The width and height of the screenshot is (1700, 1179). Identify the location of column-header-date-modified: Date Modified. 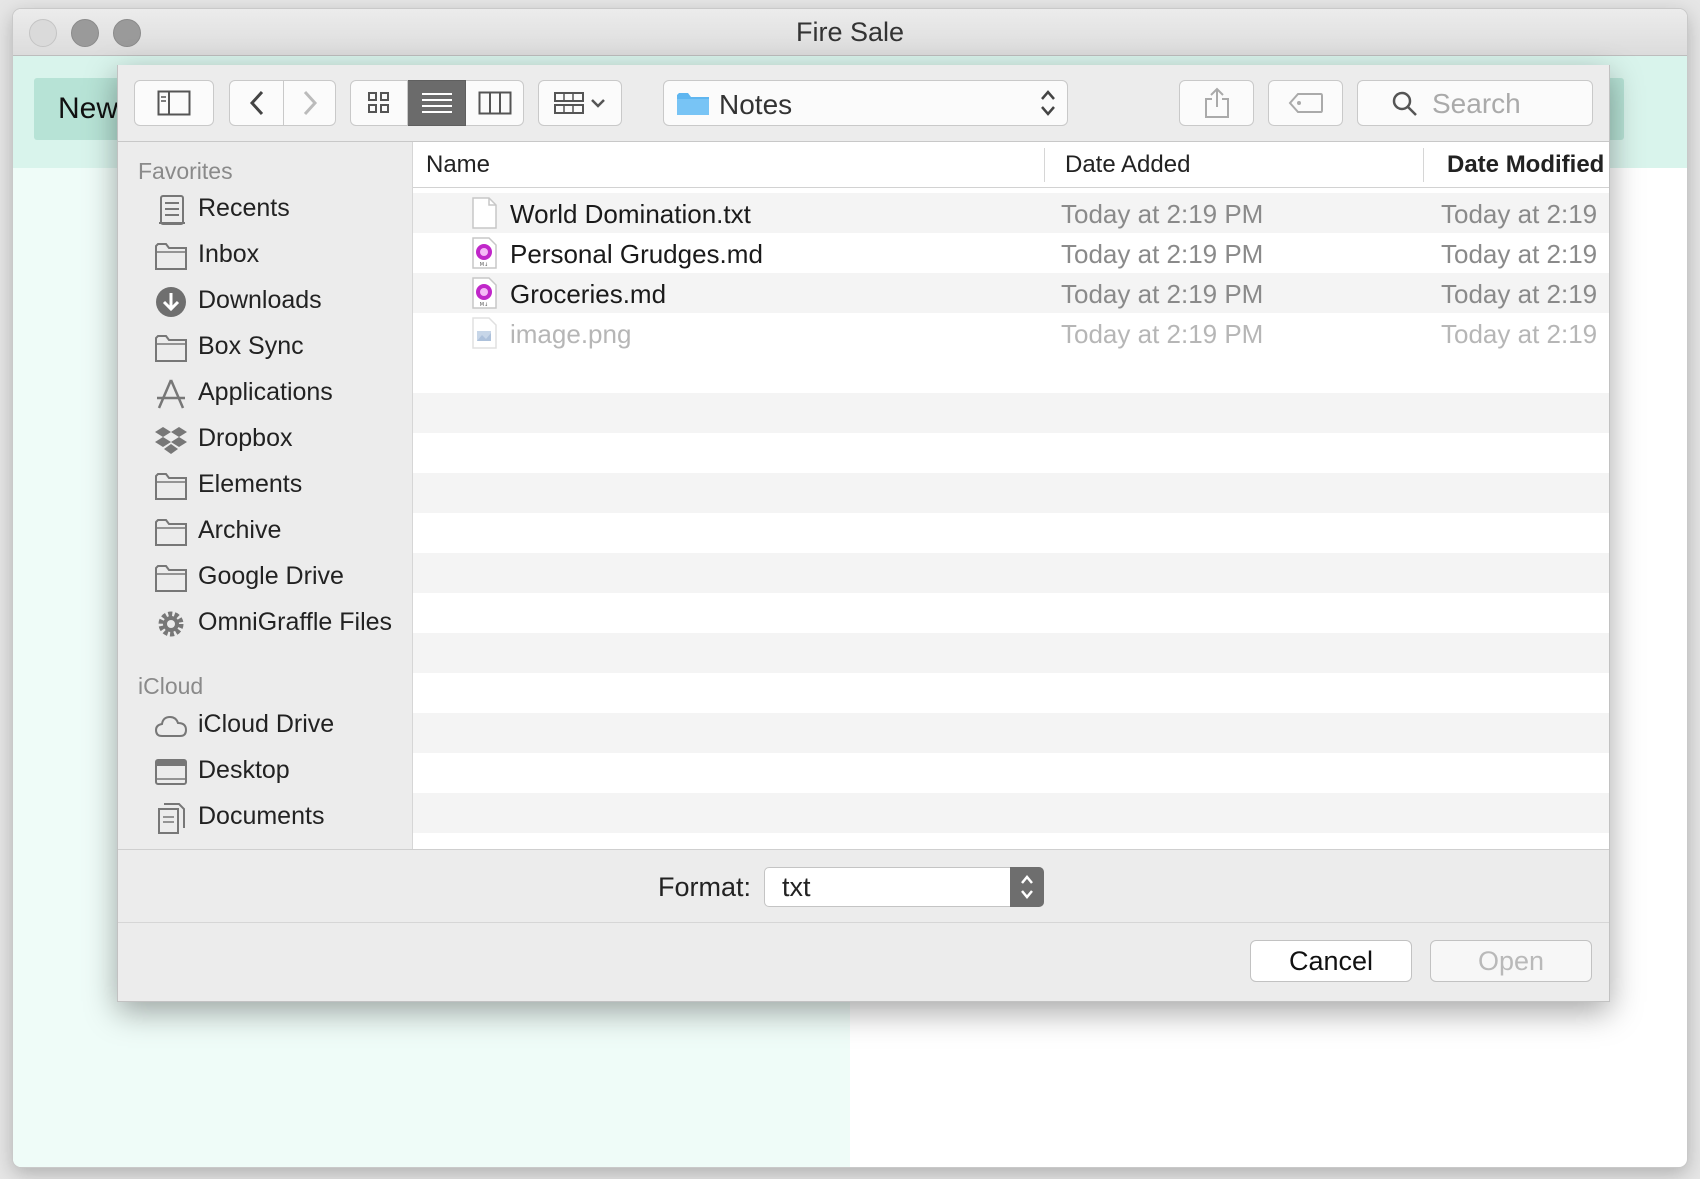
(1525, 165).